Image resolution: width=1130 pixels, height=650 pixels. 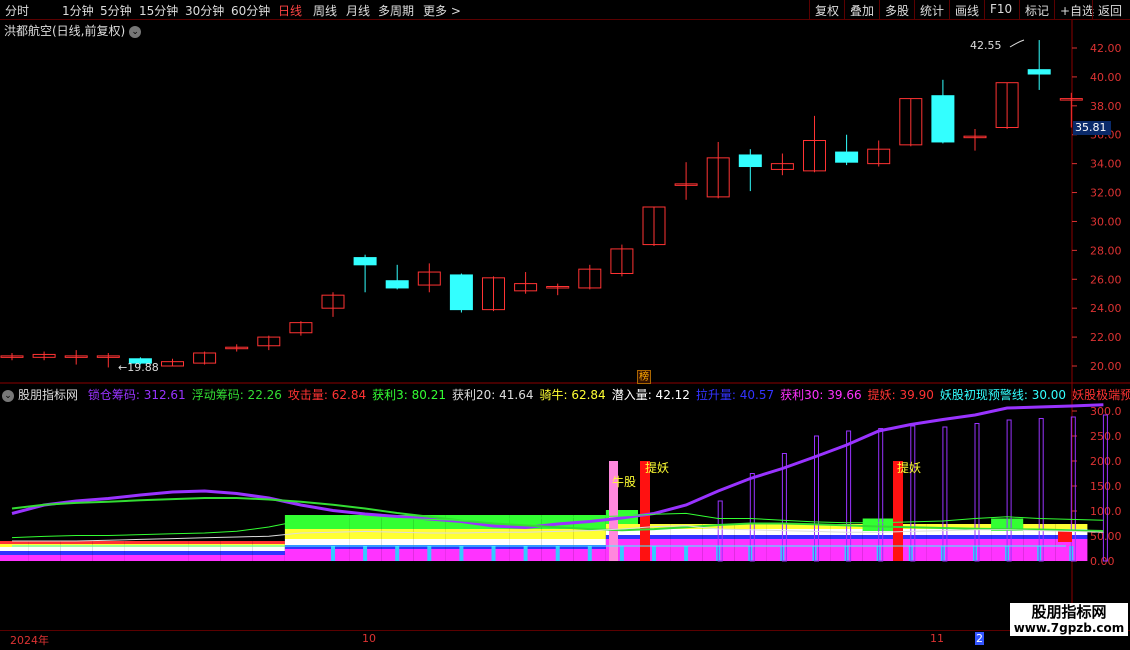 What do you see at coordinates (650, 395) in the screenshot?
I see `indicator-value: 潜入量: 42.12` at bounding box center [650, 395].